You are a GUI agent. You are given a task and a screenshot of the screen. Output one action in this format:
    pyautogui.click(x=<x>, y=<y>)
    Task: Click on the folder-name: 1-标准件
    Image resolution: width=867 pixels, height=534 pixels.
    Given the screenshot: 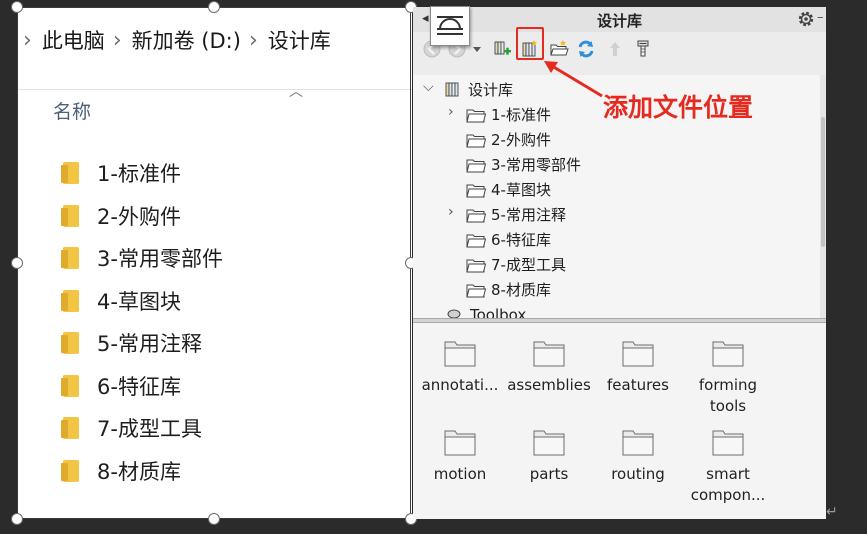 What is the action you would take?
    pyautogui.click(x=139, y=174)
    